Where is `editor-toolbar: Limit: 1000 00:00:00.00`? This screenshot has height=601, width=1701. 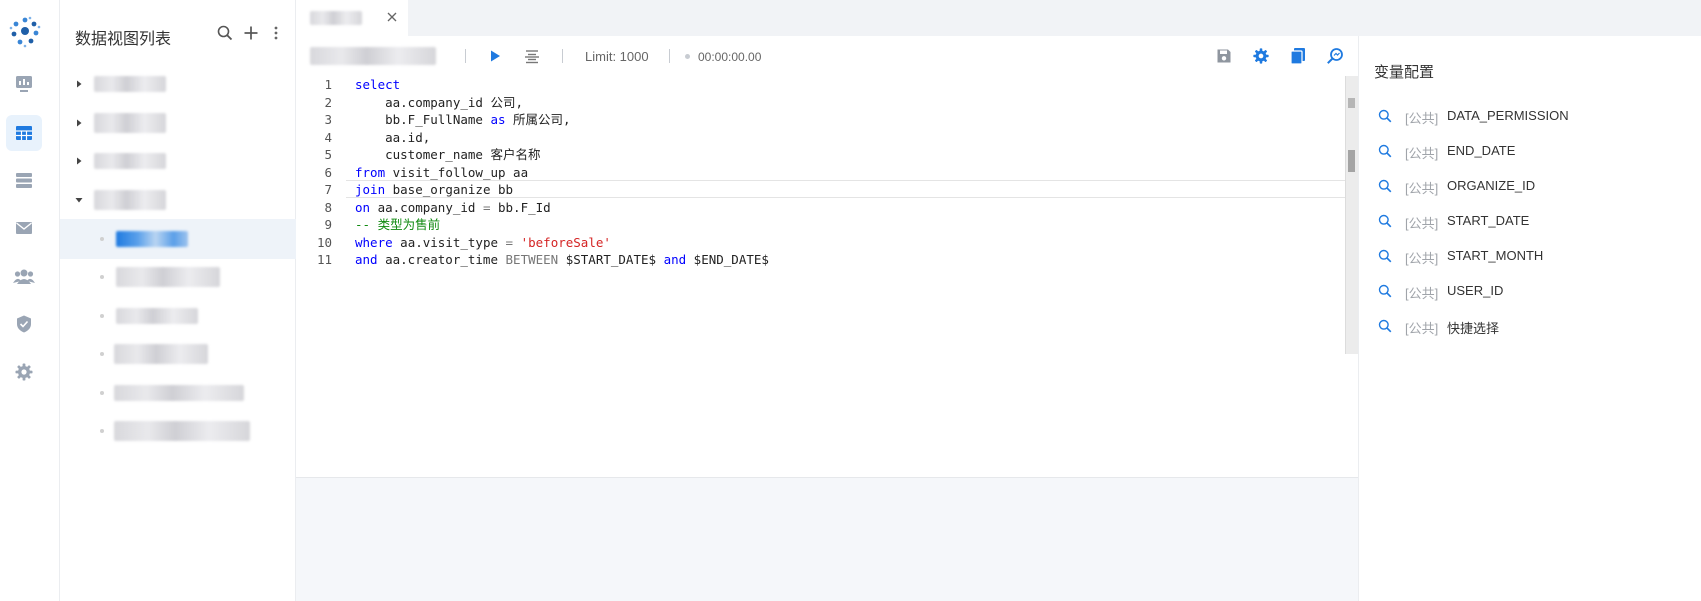
editor-toolbar: Limit: 1000 00:00:00.00 is located at coordinates (827, 56).